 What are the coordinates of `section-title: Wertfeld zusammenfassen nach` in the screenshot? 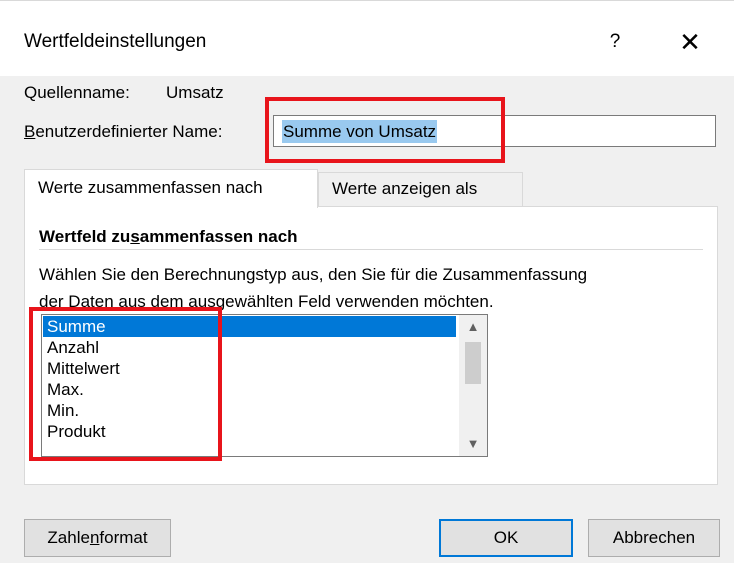 It's located at (168, 237).